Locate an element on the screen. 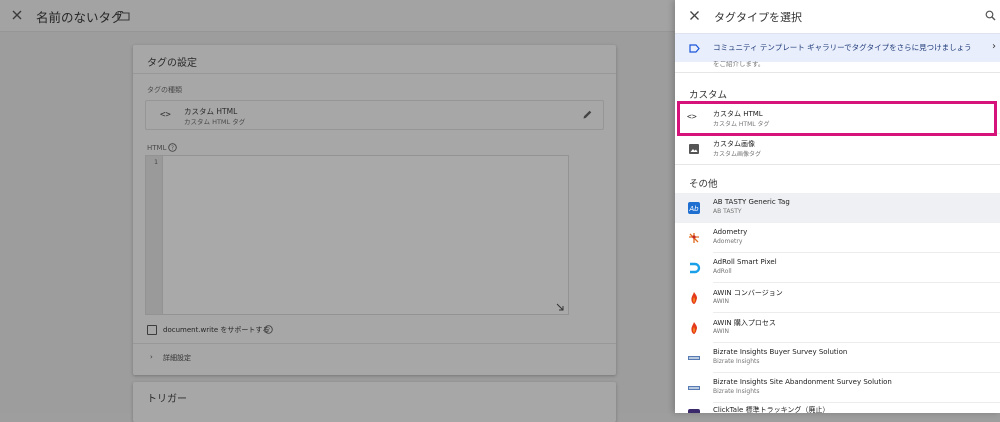 This screenshot has height=422, width=1000. panel-title: タグタイプを選択 is located at coordinates (758, 17).